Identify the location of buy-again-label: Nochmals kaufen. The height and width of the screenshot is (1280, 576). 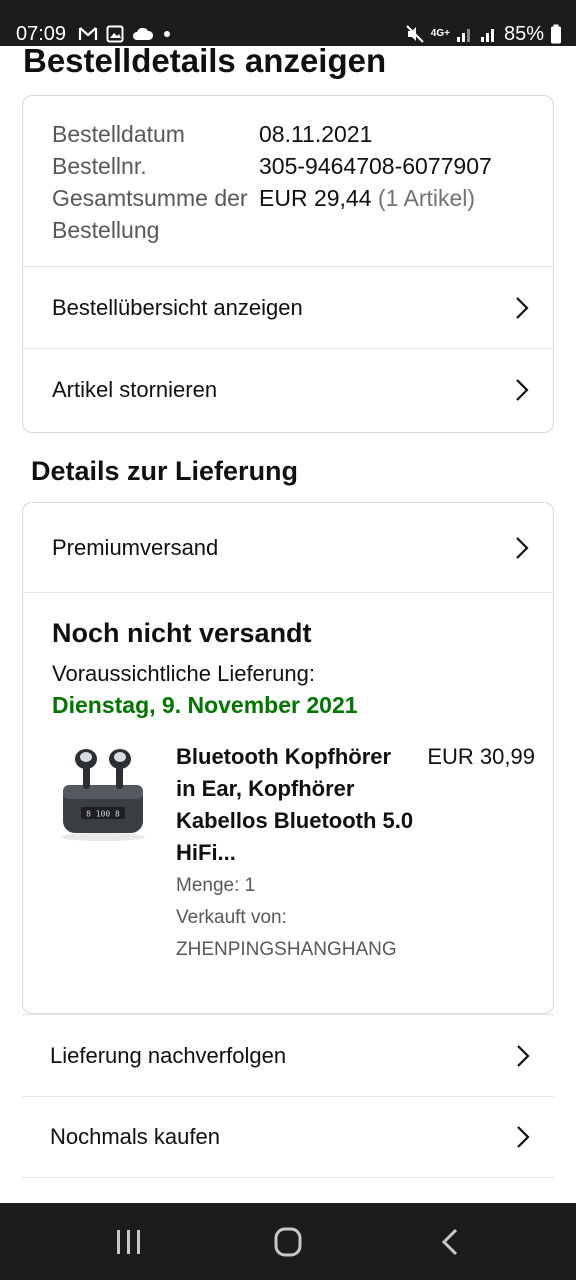
(135, 1136).